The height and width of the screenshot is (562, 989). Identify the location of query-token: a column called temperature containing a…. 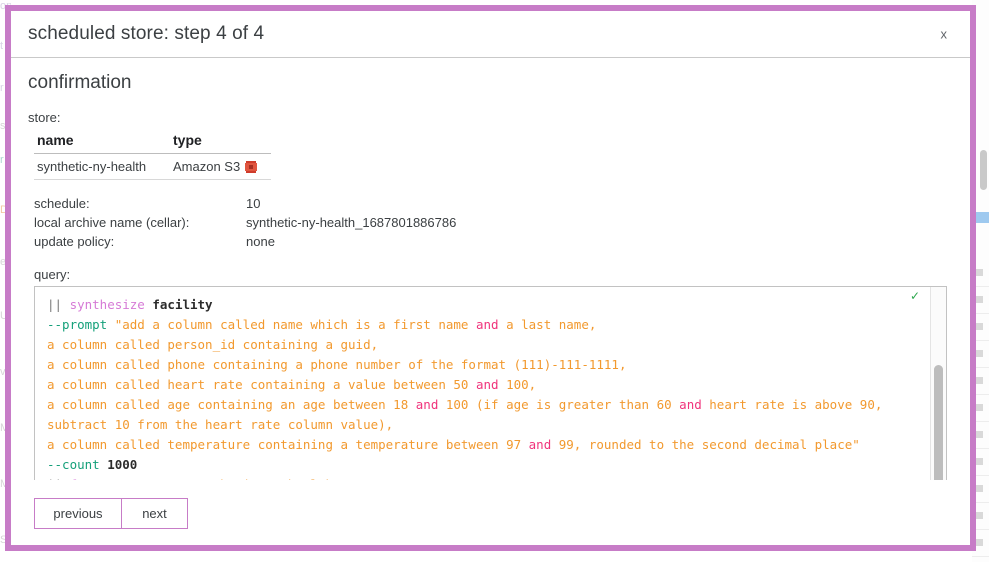
(288, 444).